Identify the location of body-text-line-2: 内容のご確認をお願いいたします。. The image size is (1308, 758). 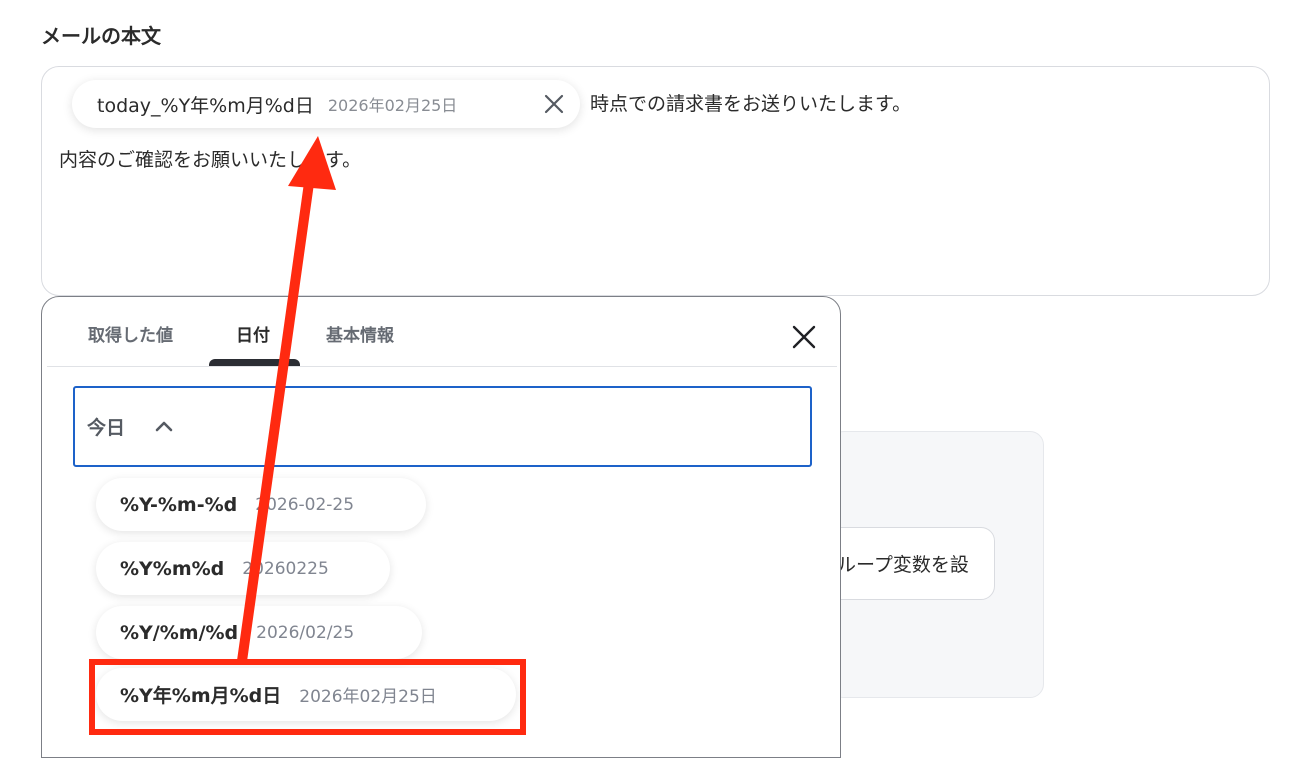
(210, 160).